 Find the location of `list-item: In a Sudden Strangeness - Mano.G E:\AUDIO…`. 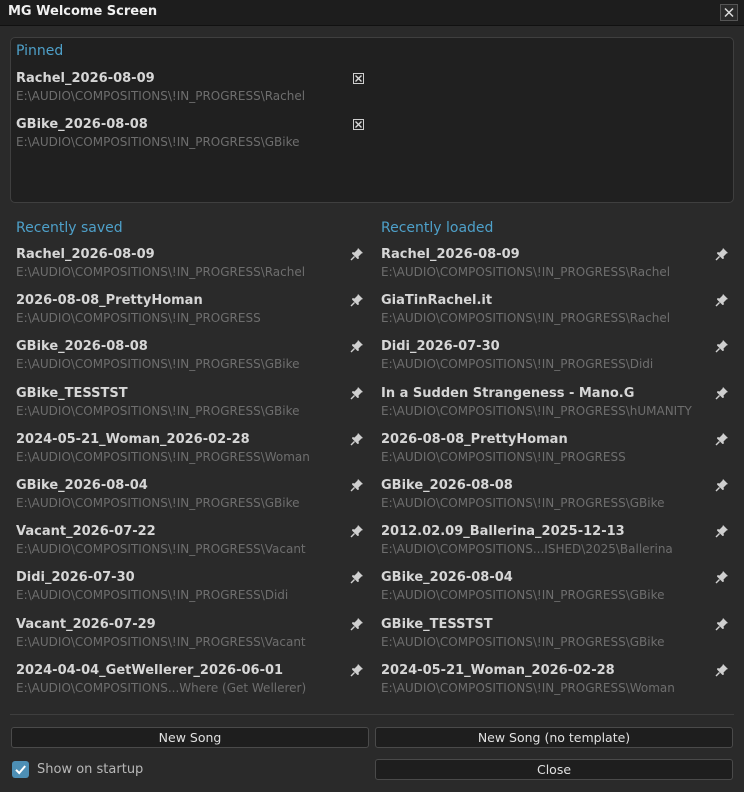

list-item: In a Sudden Strangeness - Mano.G E:\AUDIO… is located at coordinates (555, 406).